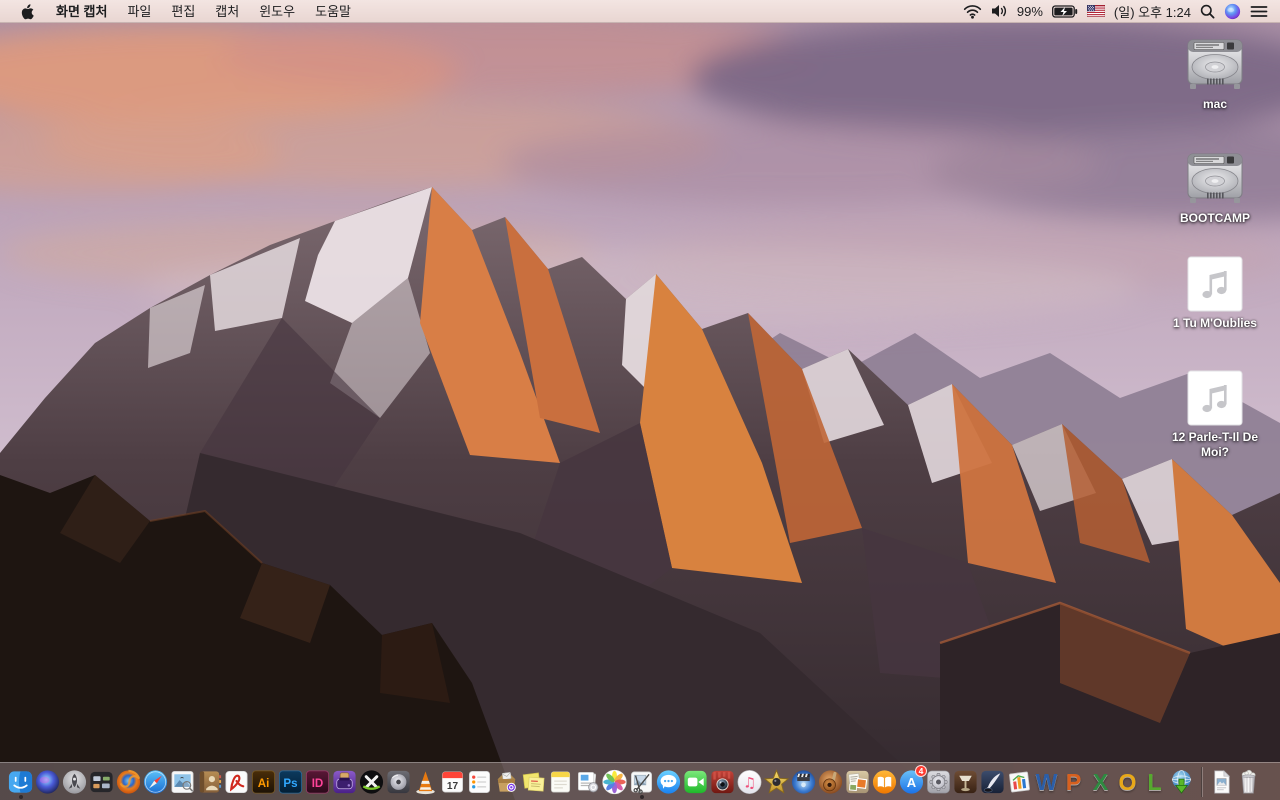  I want to click on apple-logo-icon, so click(27, 11).